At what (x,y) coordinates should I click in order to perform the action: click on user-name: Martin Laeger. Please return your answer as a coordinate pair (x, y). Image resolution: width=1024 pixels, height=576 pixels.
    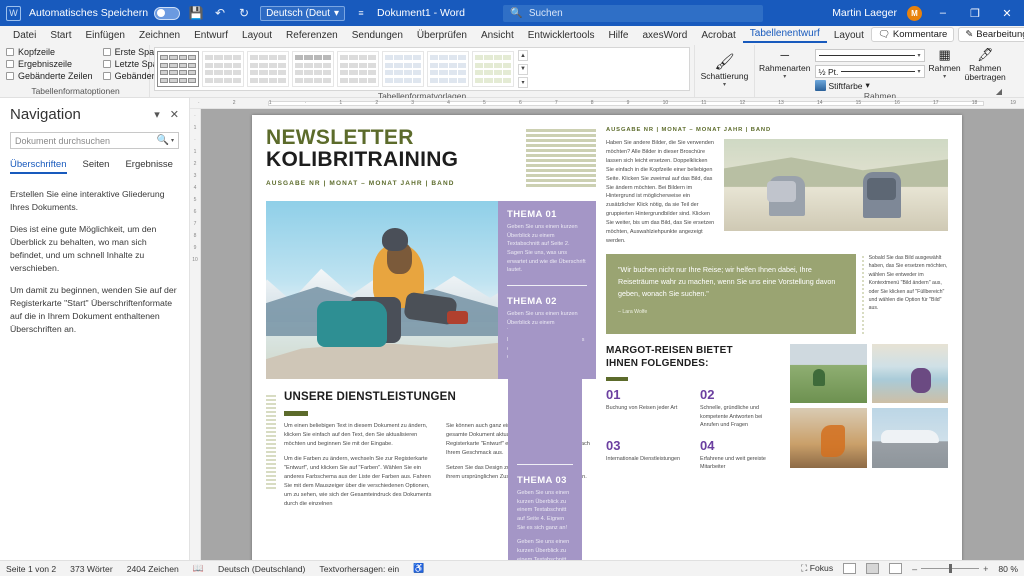
    Looking at the image, I should click on (864, 13).